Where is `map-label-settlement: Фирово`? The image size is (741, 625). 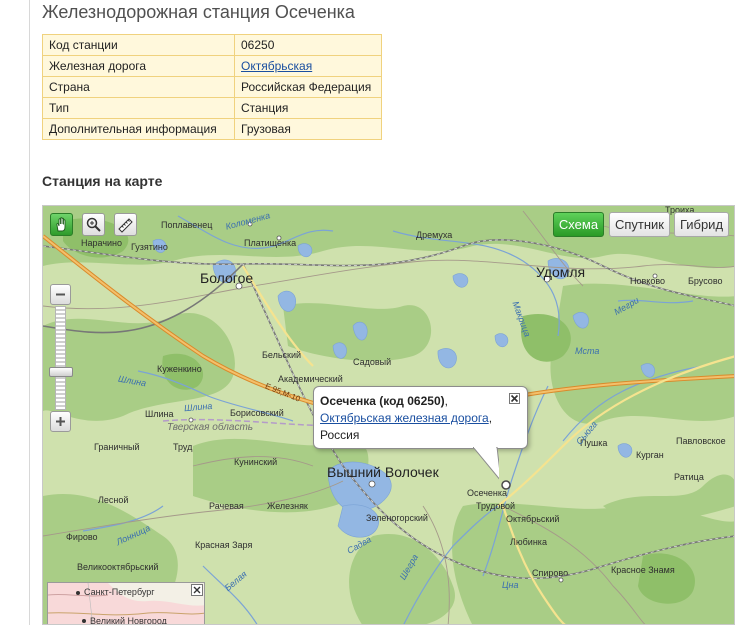 map-label-settlement: Фирово is located at coordinates (82, 537).